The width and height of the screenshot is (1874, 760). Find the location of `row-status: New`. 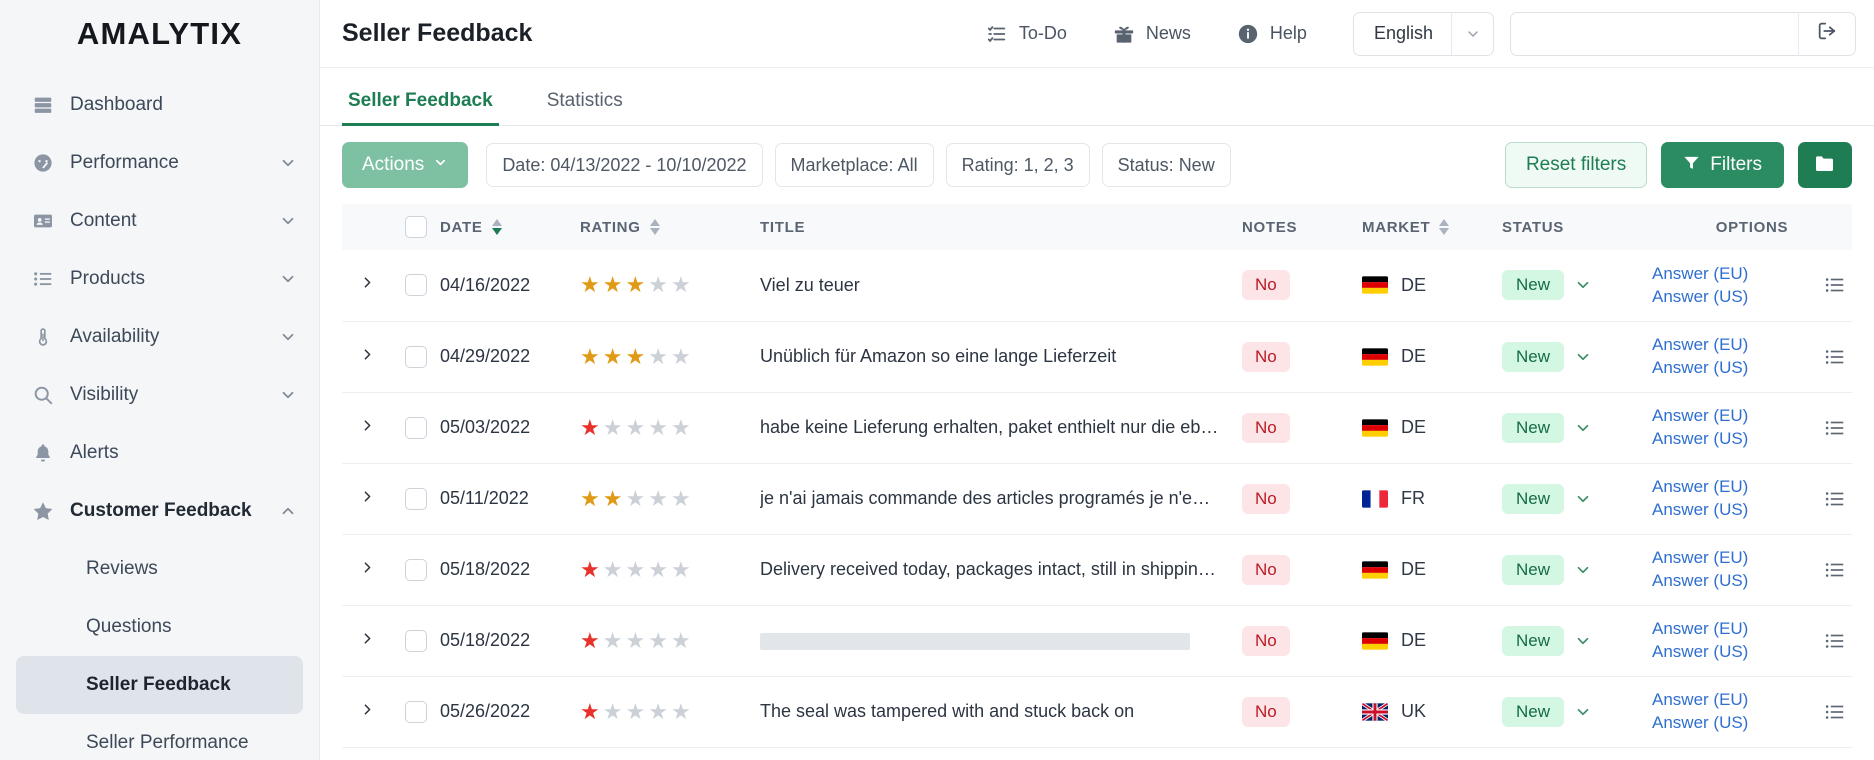

row-status: New is located at coordinates (1577, 641).